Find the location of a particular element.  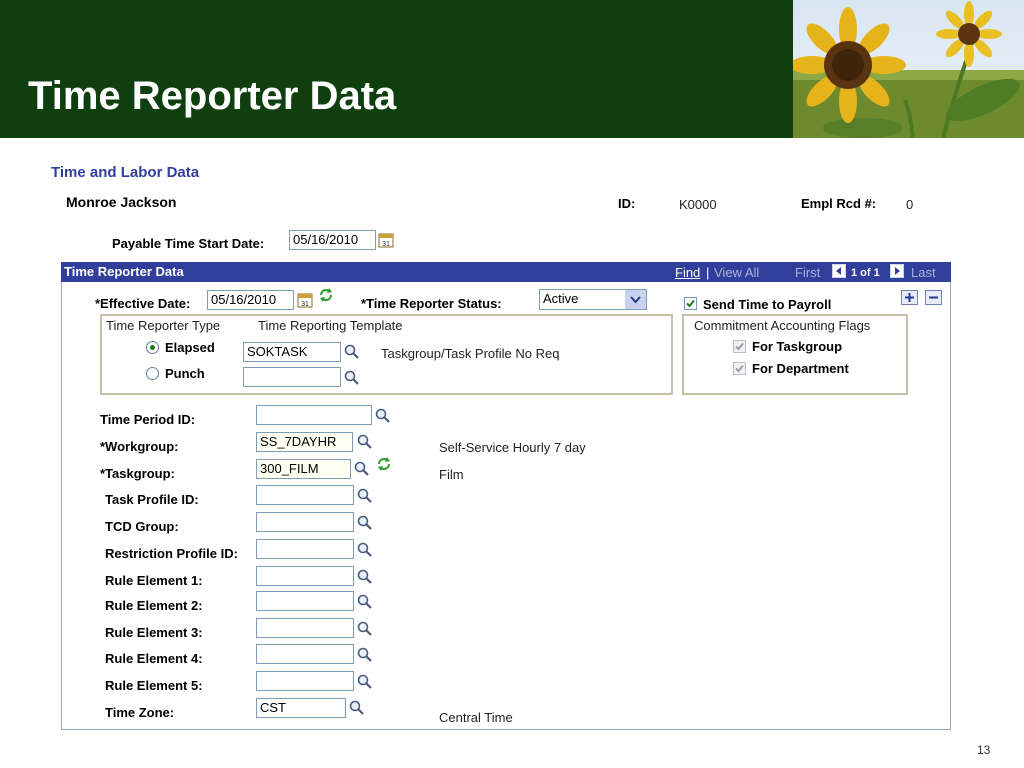

restriction-profile-id-input is located at coordinates (305, 549).